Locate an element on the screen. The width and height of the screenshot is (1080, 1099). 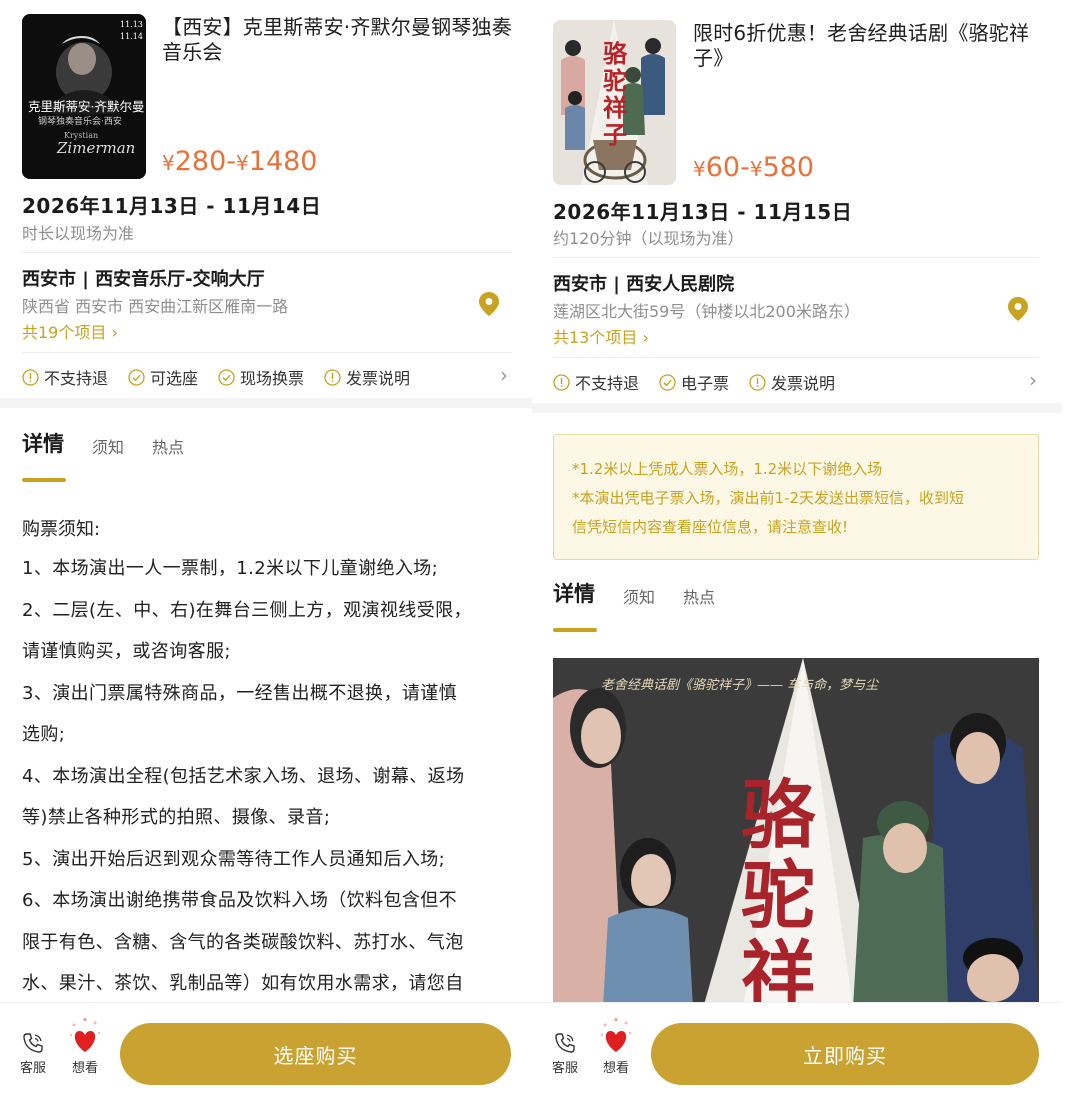
event-poster-camel-xiangzi: 骆驼祥子 is located at coordinates (614, 102).